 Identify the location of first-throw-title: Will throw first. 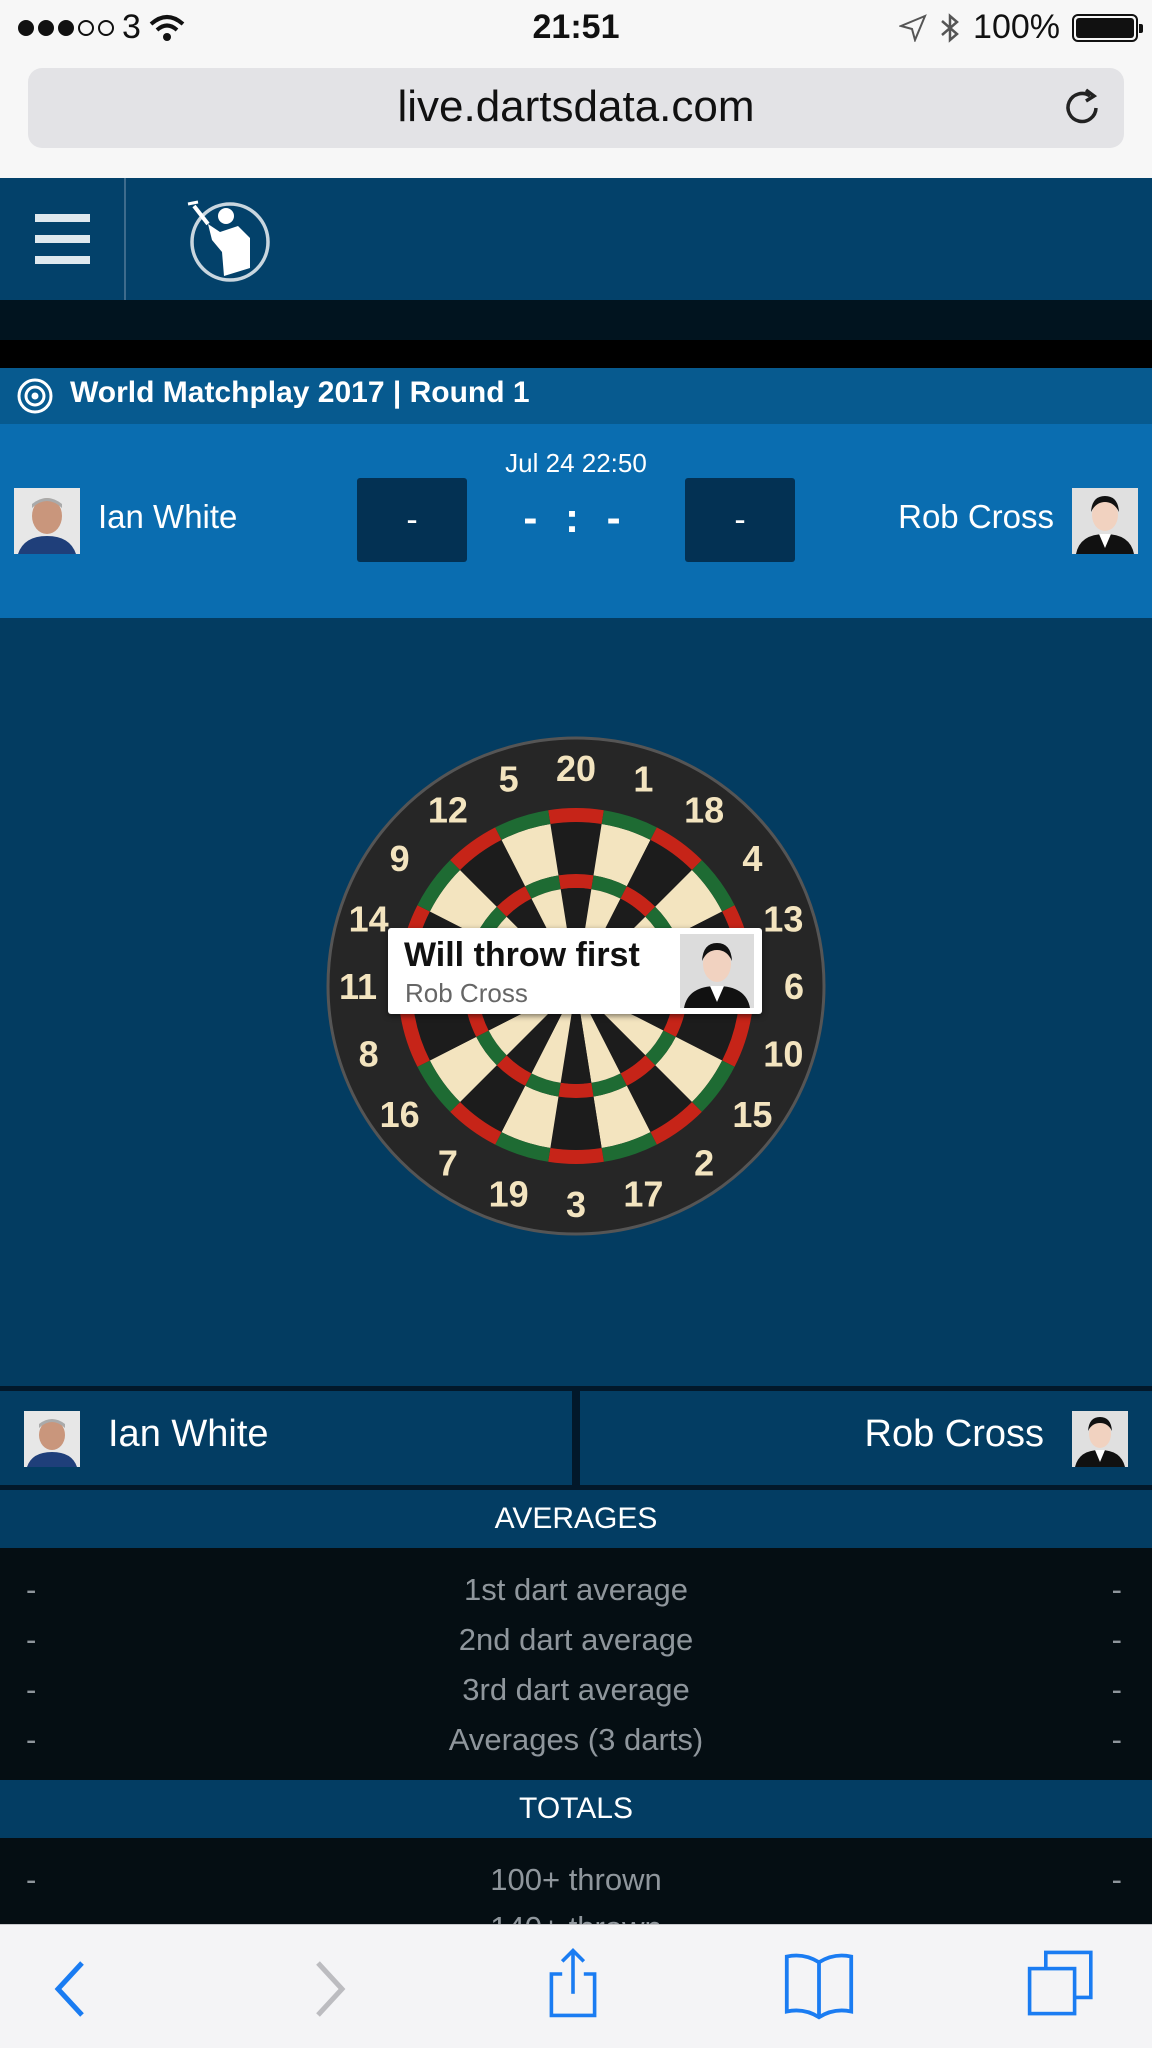
(522, 955).